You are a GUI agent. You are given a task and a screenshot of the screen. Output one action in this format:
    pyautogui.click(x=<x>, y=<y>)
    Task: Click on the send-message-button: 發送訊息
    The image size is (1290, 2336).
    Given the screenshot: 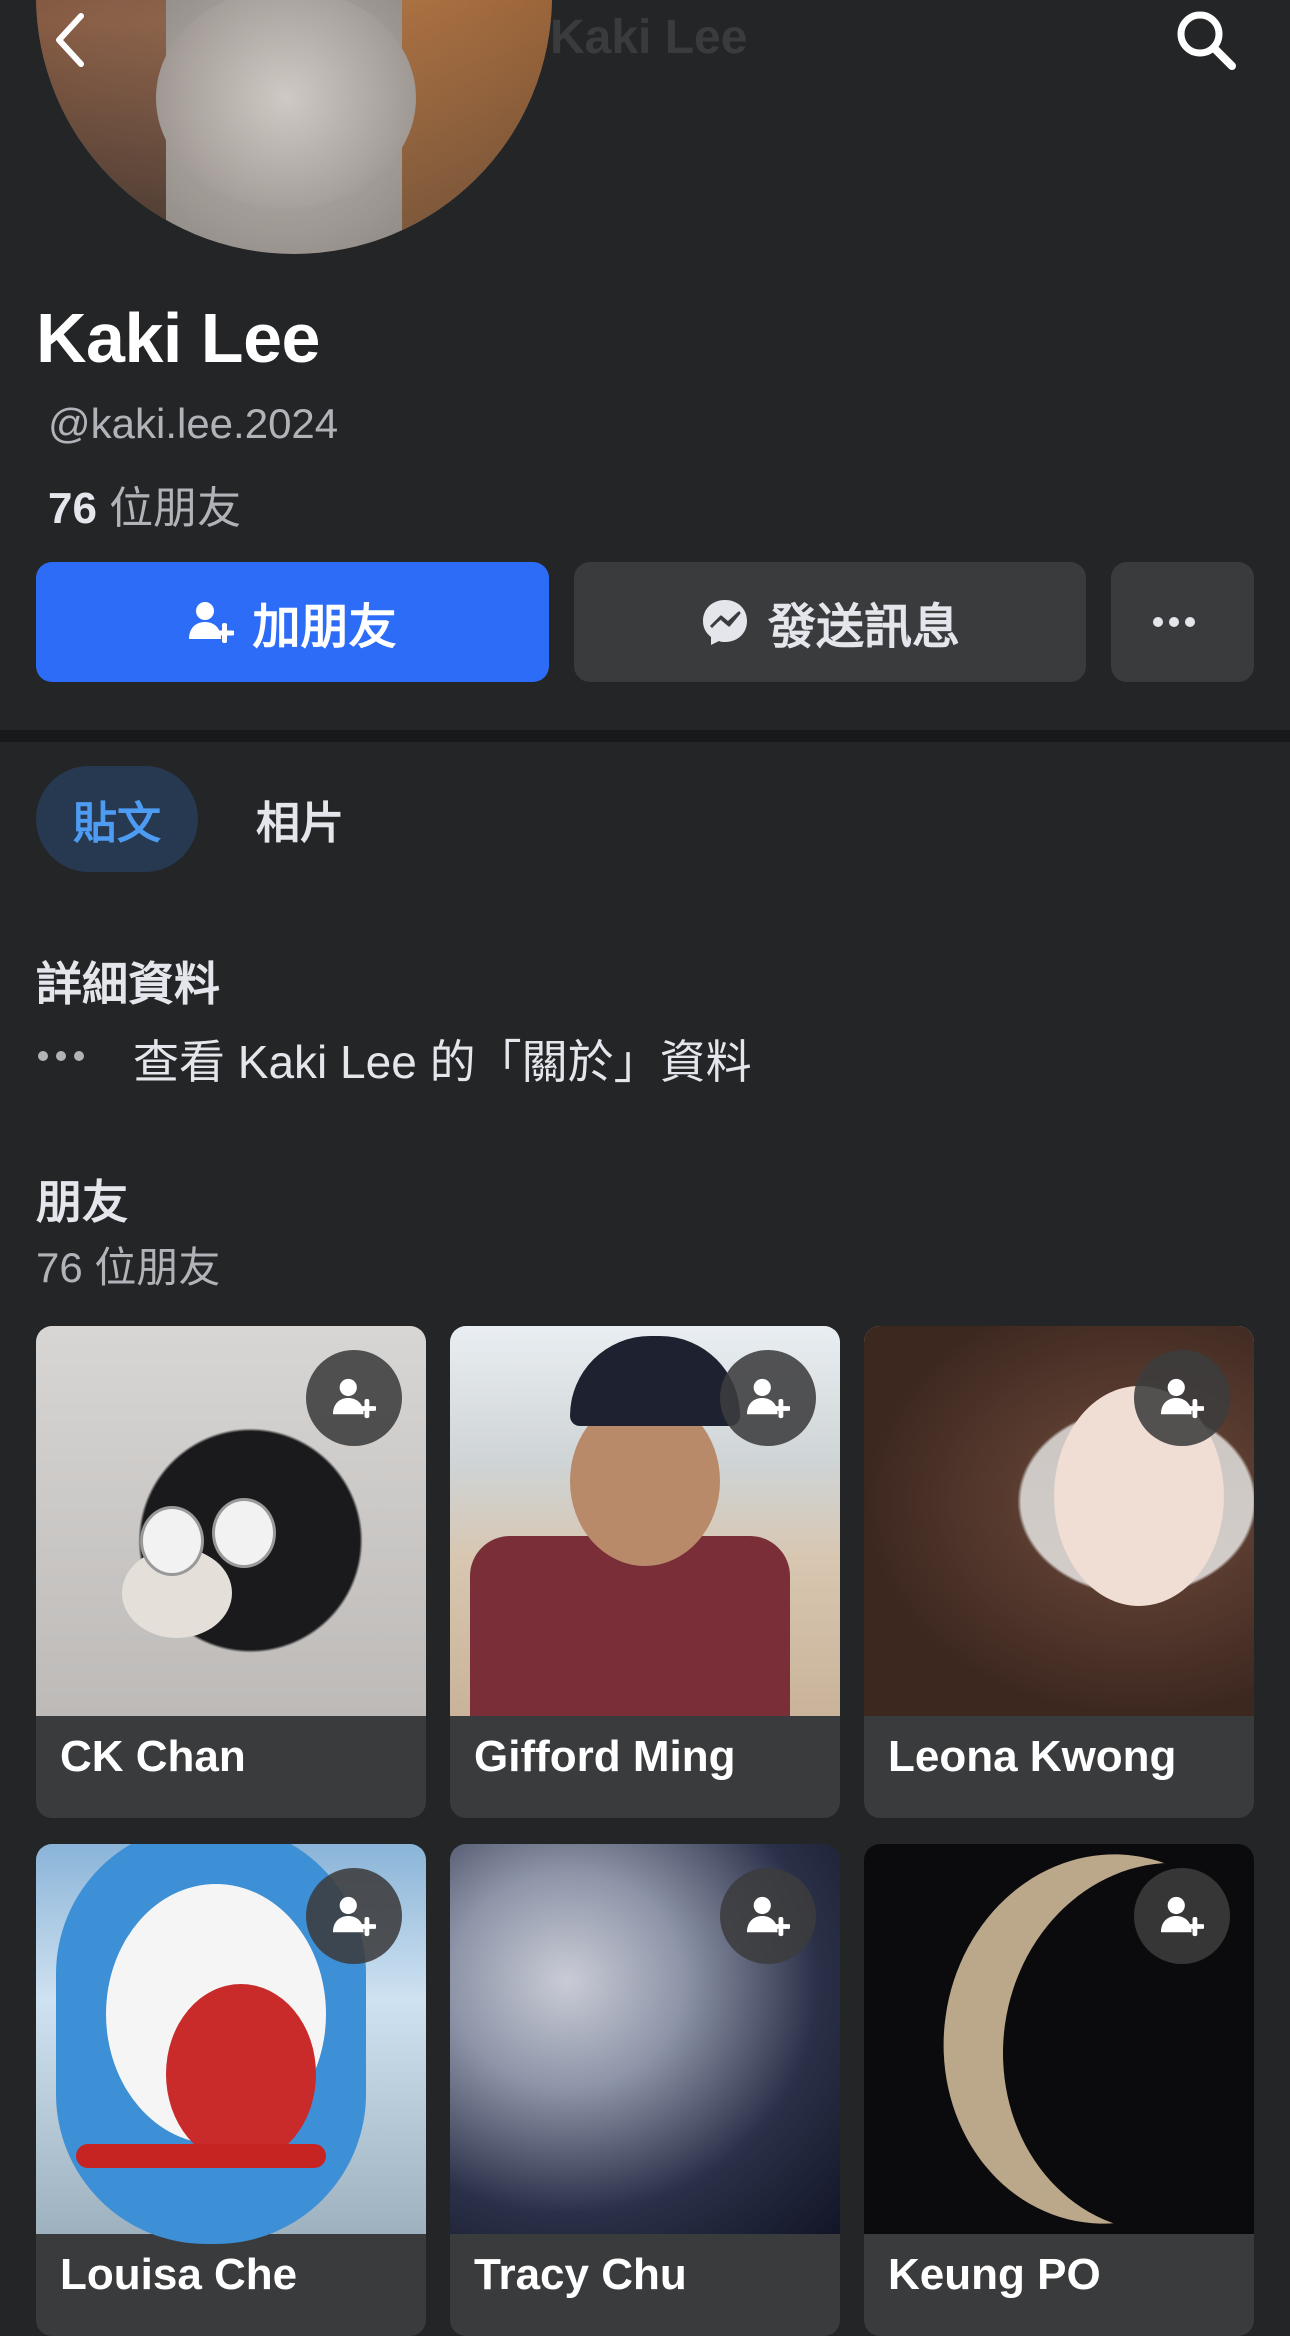 What is the action you would take?
    pyautogui.click(x=830, y=622)
    